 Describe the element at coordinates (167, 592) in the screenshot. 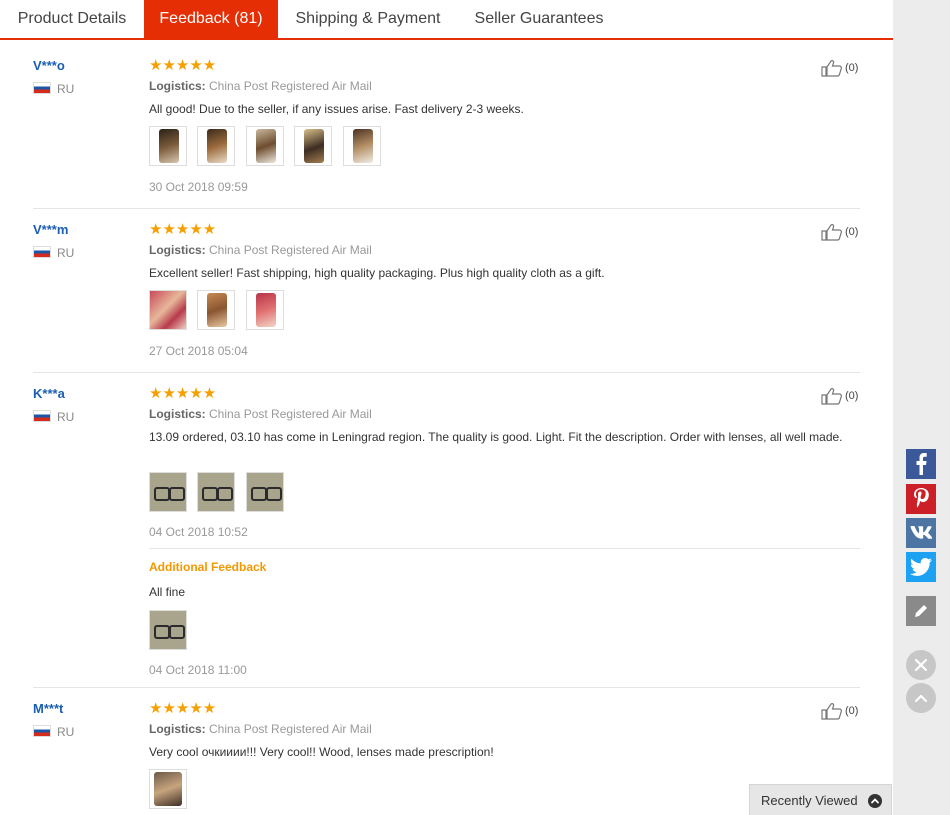

I see `additional-feedback-text: All fine` at that location.